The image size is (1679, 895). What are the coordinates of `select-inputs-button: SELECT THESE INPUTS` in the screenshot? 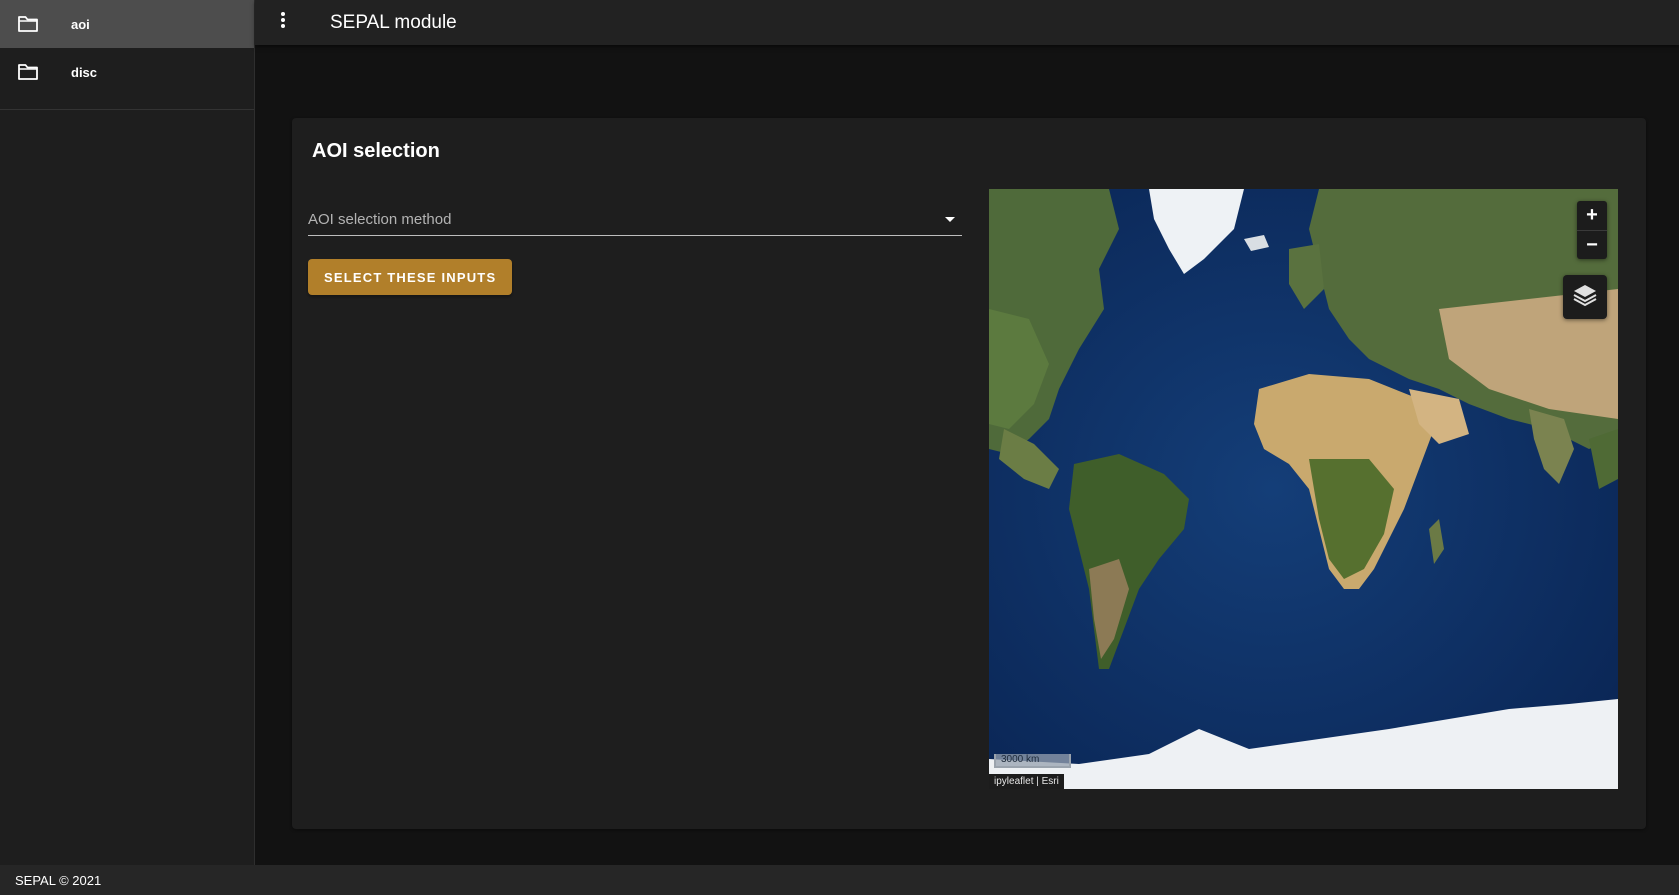 It's located at (410, 277).